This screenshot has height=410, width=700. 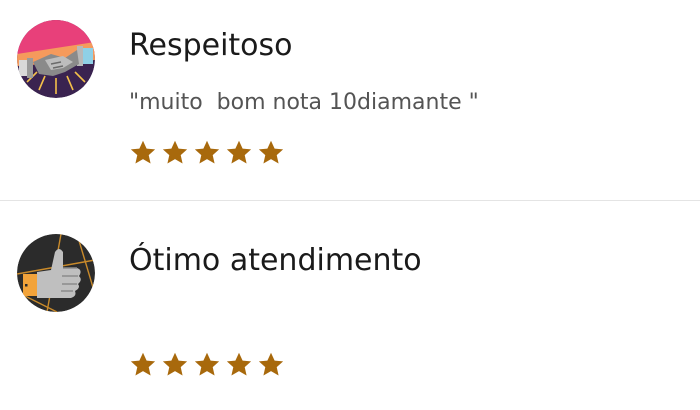 What do you see at coordinates (304, 102) in the screenshot?
I see `review-comment: "muito bom nota 10diamante "` at bounding box center [304, 102].